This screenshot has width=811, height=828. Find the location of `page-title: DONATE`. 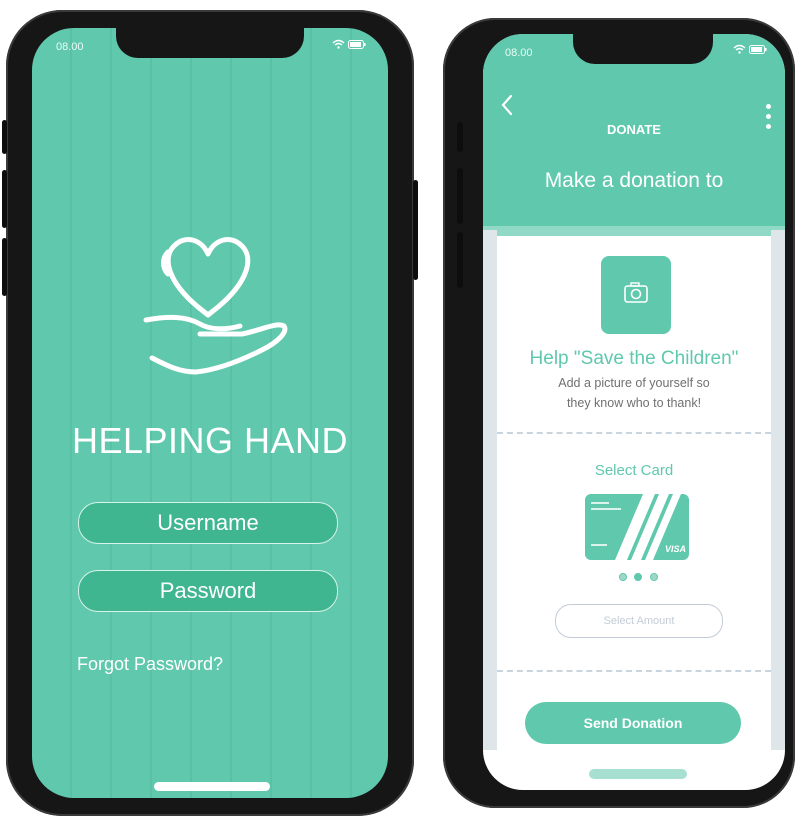

page-title: DONATE is located at coordinates (634, 129).